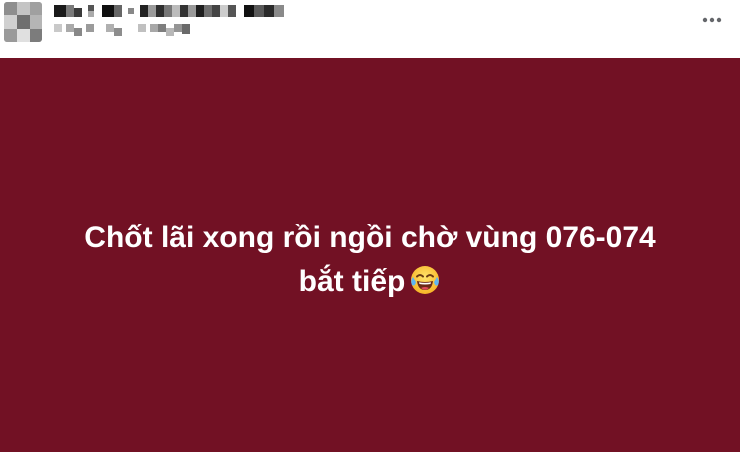  Describe the element at coordinates (370, 237) in the screenshot. I see `post-text-line-1: Chốt lãi xong rồi ngồi chờ vùng 076-074` at that location.